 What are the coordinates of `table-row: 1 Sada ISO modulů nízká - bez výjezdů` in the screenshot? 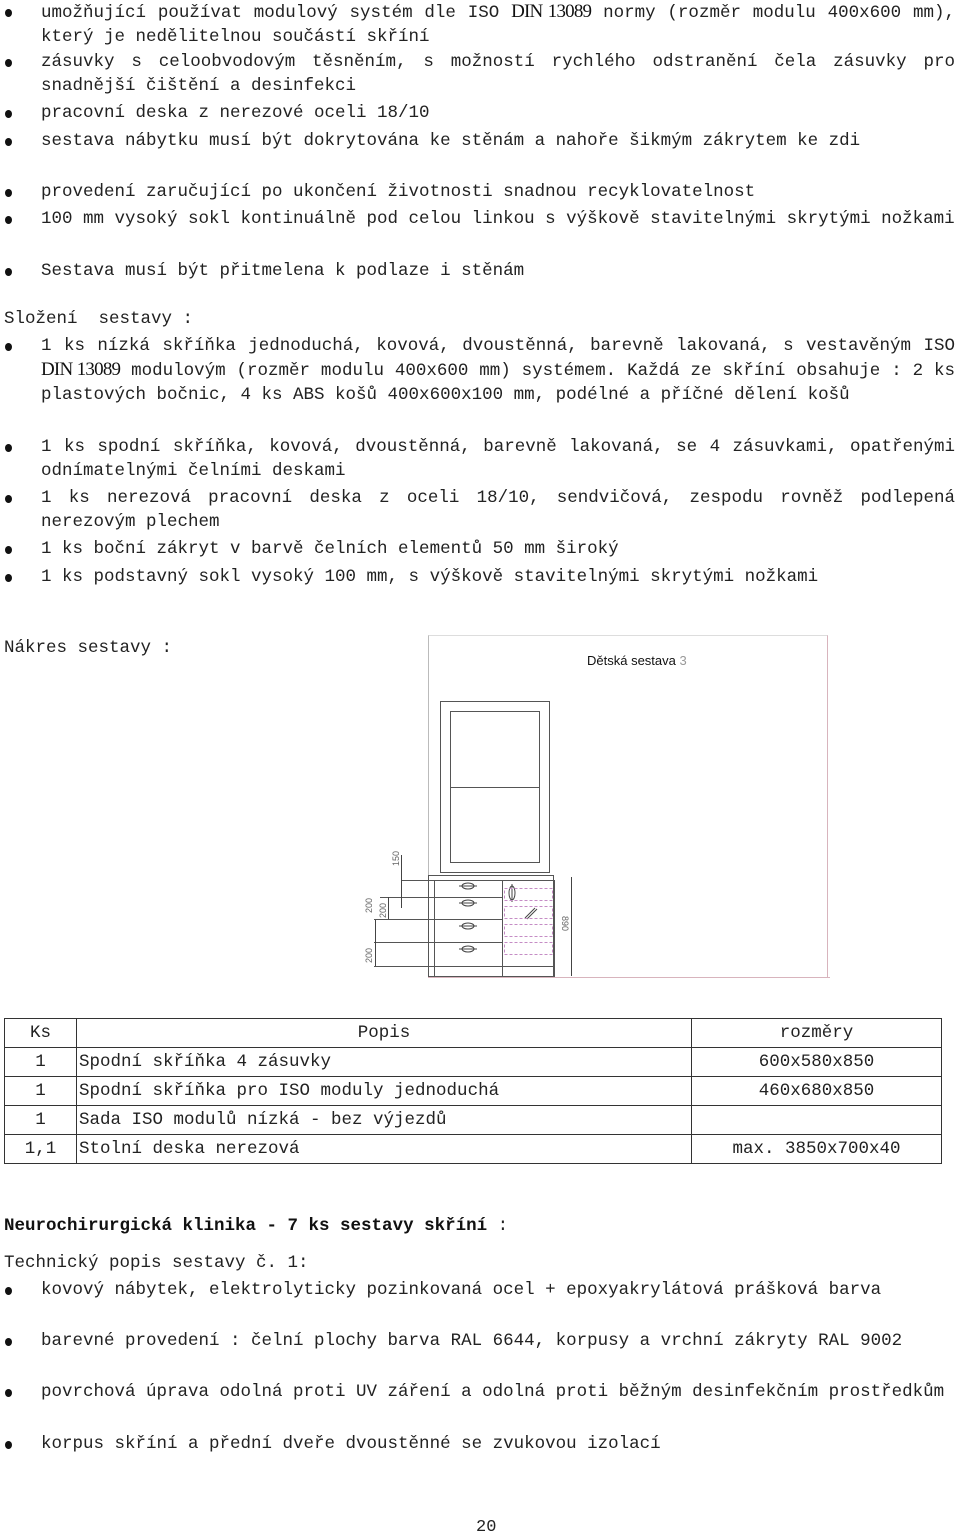 It's located at (473, 1120).